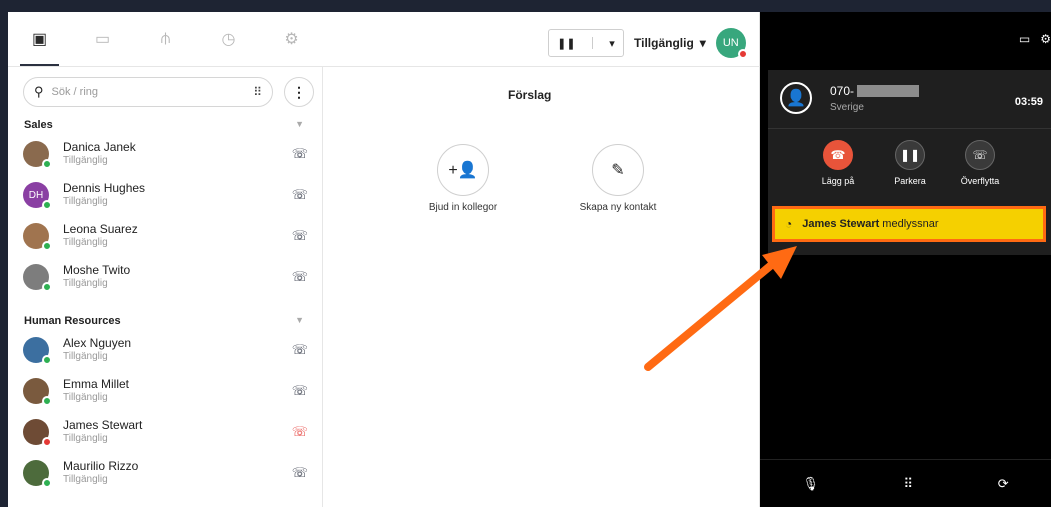 The width and height of the screenshot is (1051, 507). Describe the element at coordinates (796, 98) in the screenshot. I see `caller-avatar-icon: 👤` at that location.